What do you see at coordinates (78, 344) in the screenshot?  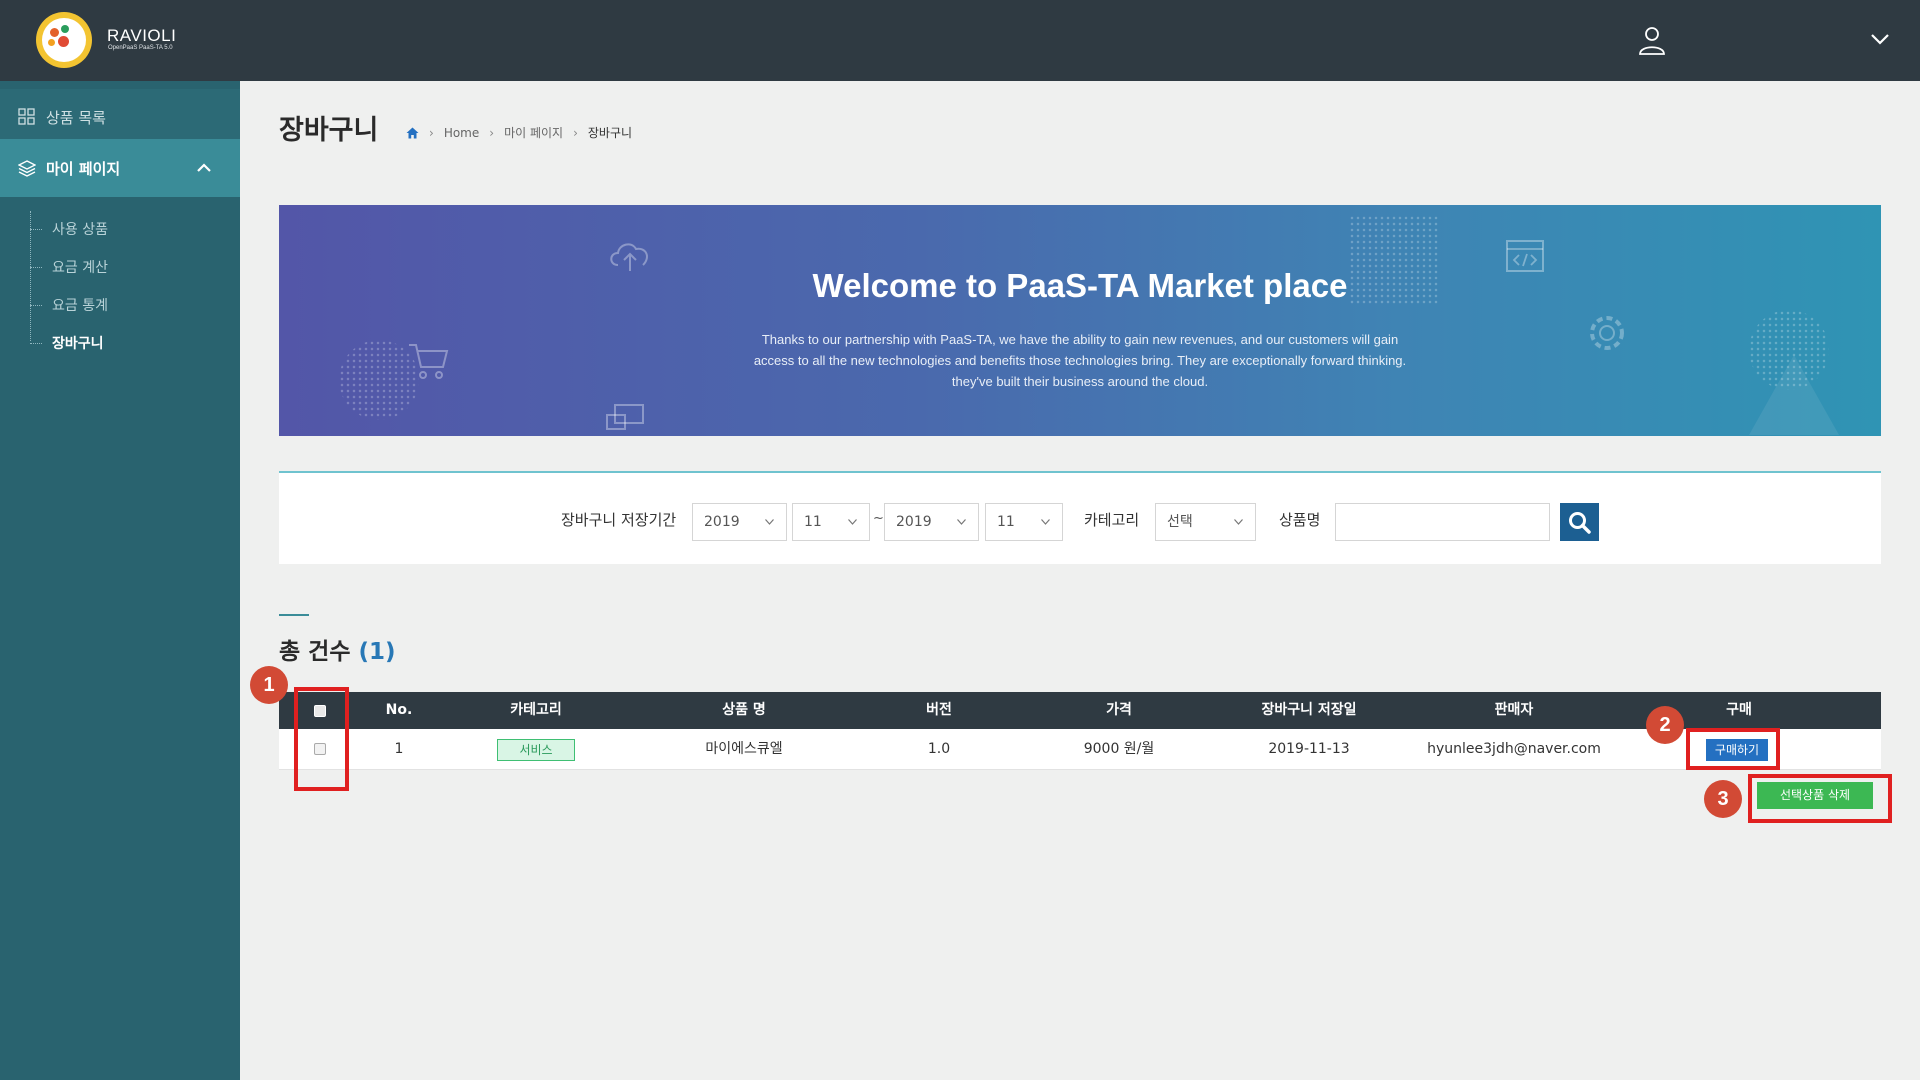 I see `subitem-label: 장바구니` at bounding box center [78, 344].